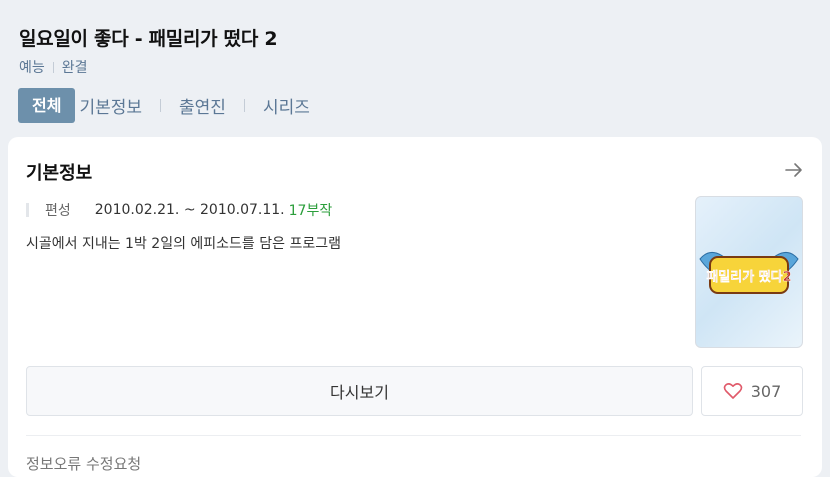  I want to click on tab-series: 시리즈, so click(286, 105).